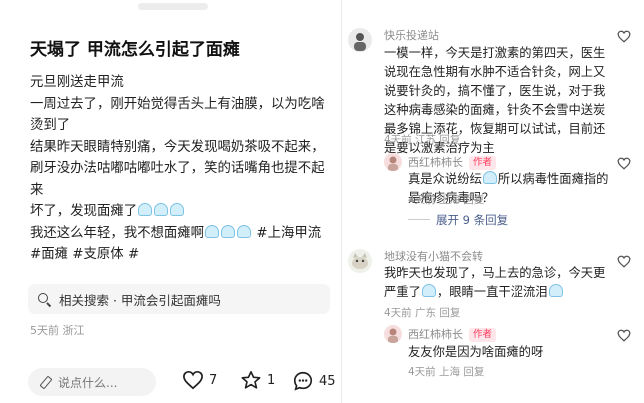  What do you see at coordinates (177, 115) in the screenshot?
I see `post-line: 一周过去了，刚开始觉得舌头上有油膜，以为吃啥烫到了` at bounding box center [177, 115].